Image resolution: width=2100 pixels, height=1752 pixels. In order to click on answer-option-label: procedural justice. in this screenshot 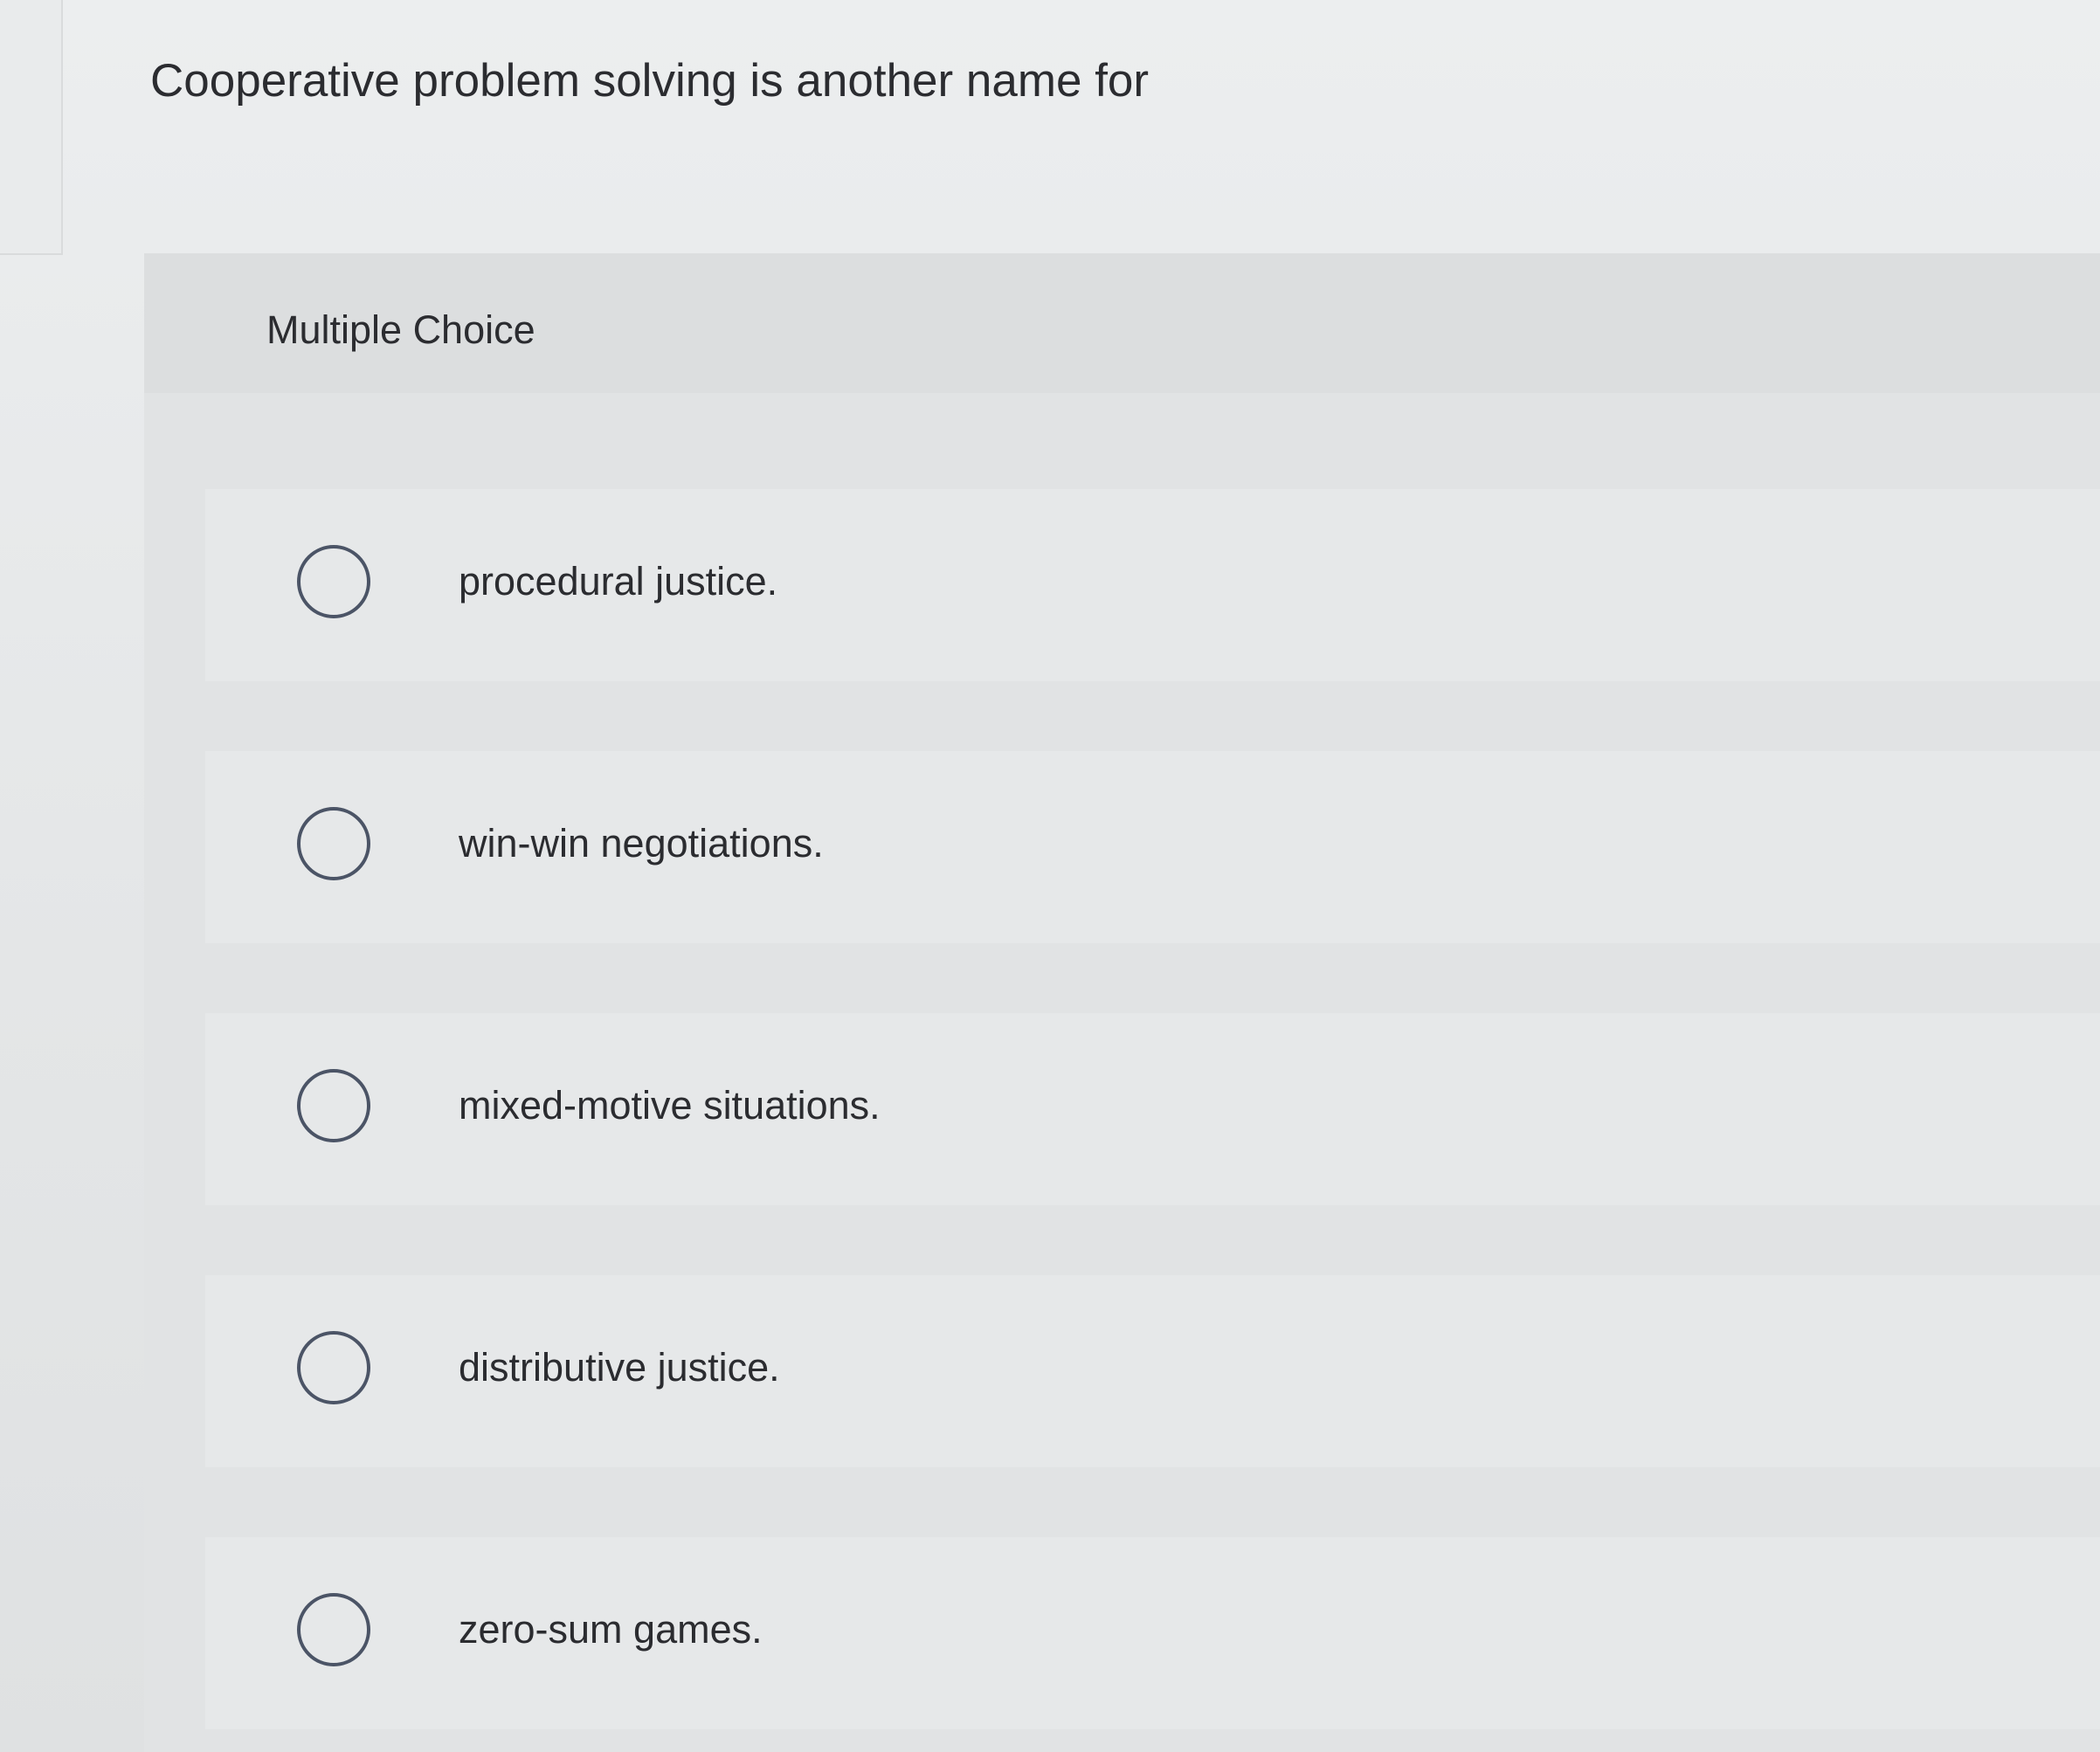, I will do `click(618, 581)`.